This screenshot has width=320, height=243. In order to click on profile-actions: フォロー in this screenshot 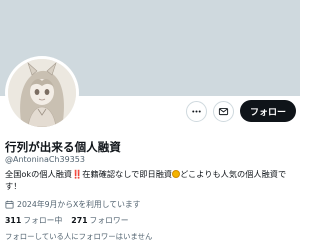, I will do `click(240, 111)`.